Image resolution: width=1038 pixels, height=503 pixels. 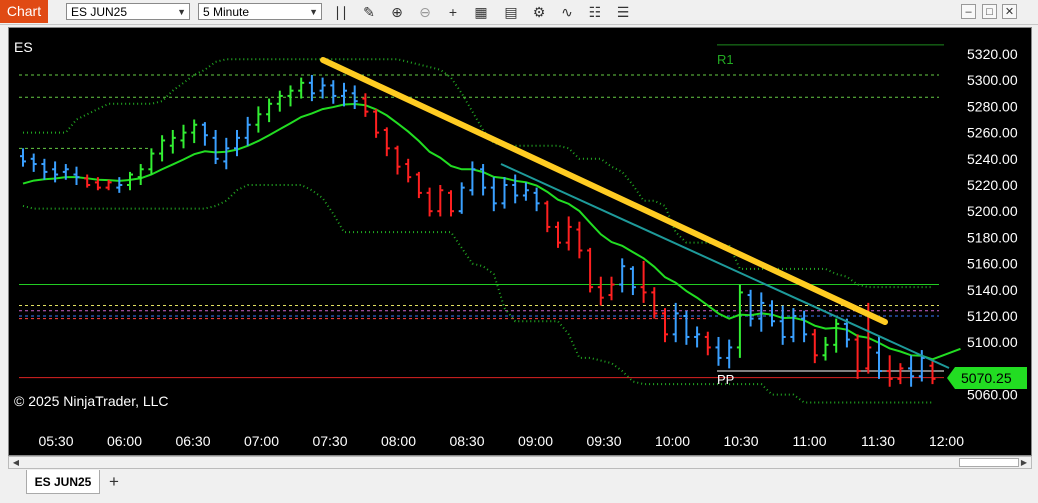 What do you see at coordinates (24, 11) in the screenshot?
I see `app-label: Chart` at bounding box center [24, 11].